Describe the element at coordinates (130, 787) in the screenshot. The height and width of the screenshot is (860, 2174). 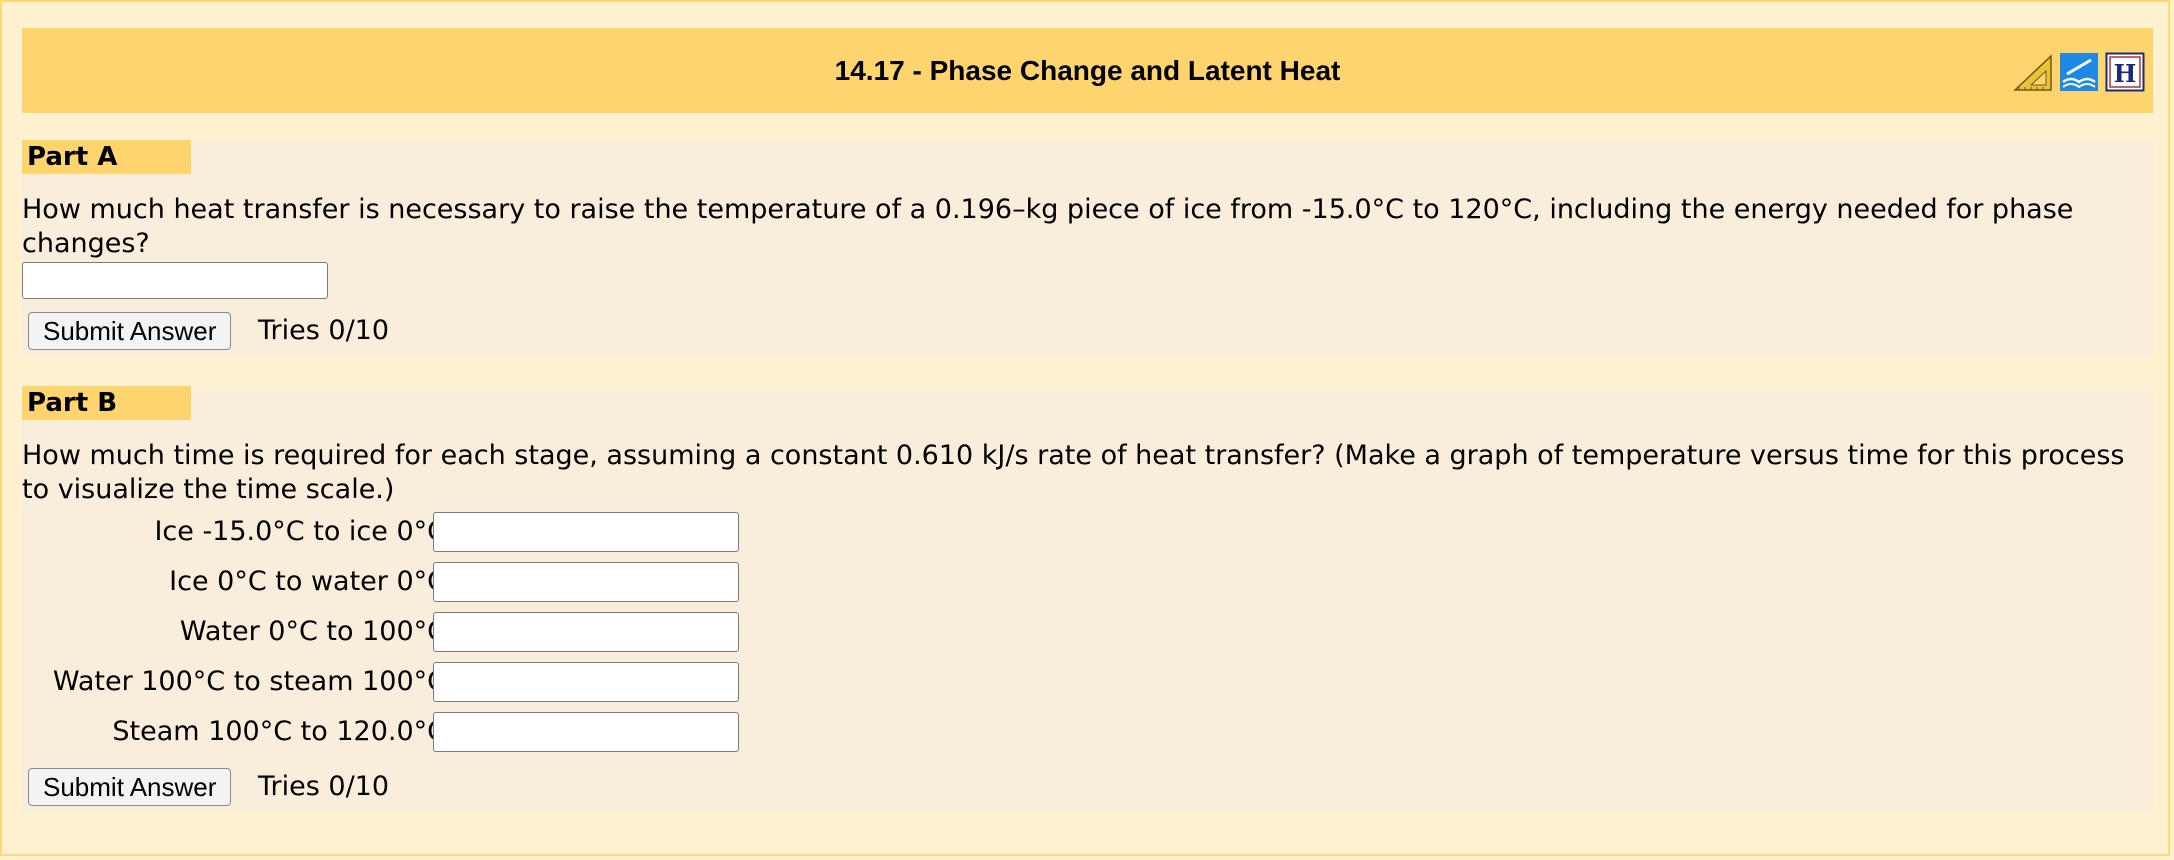
I see `part-b-submit-button: Submit Answer` at that location.